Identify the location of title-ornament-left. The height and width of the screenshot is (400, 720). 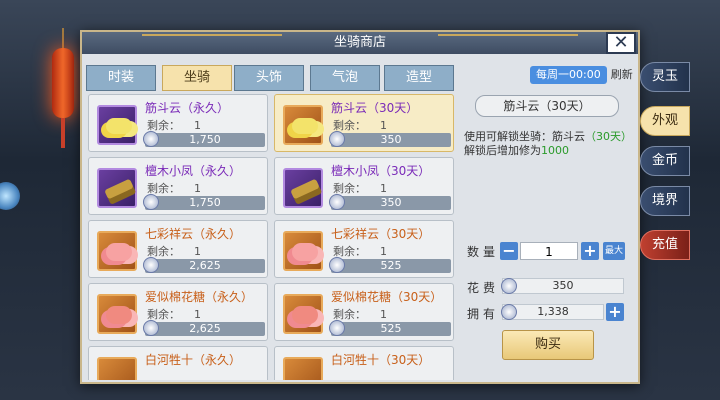
(212, 43).